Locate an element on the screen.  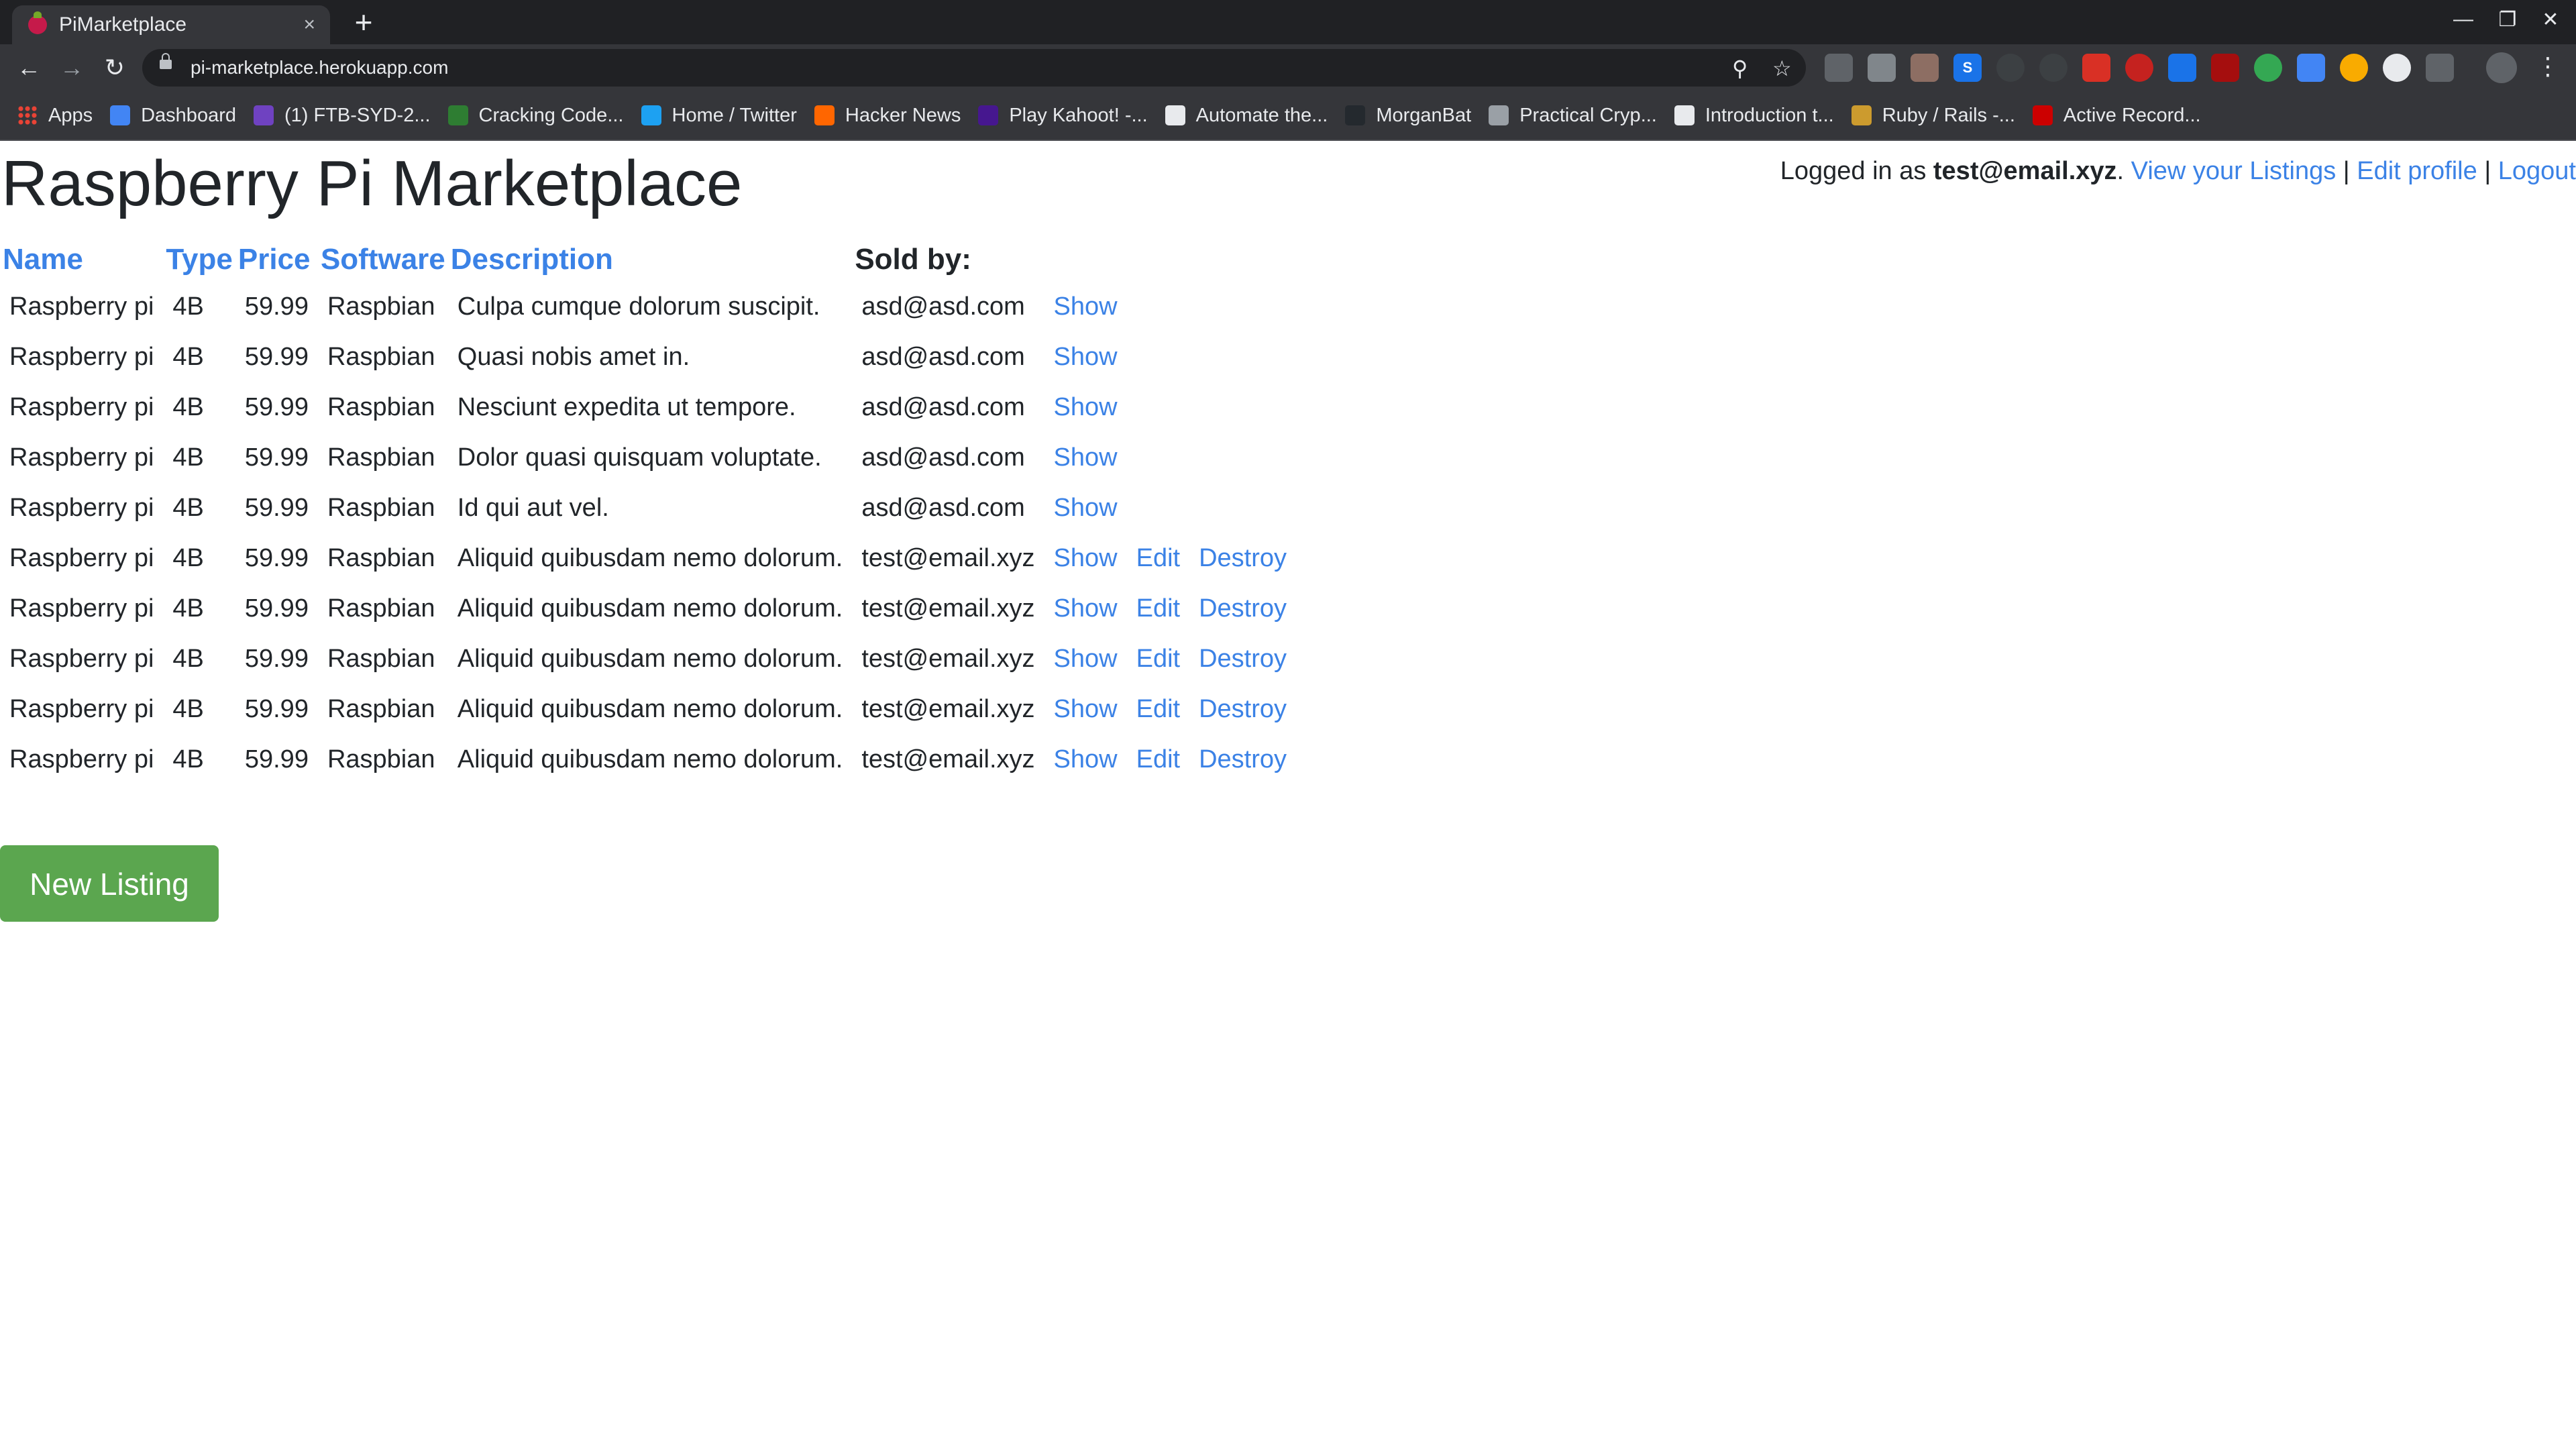
code-extension-icon is located at coordinates (2440, 68).